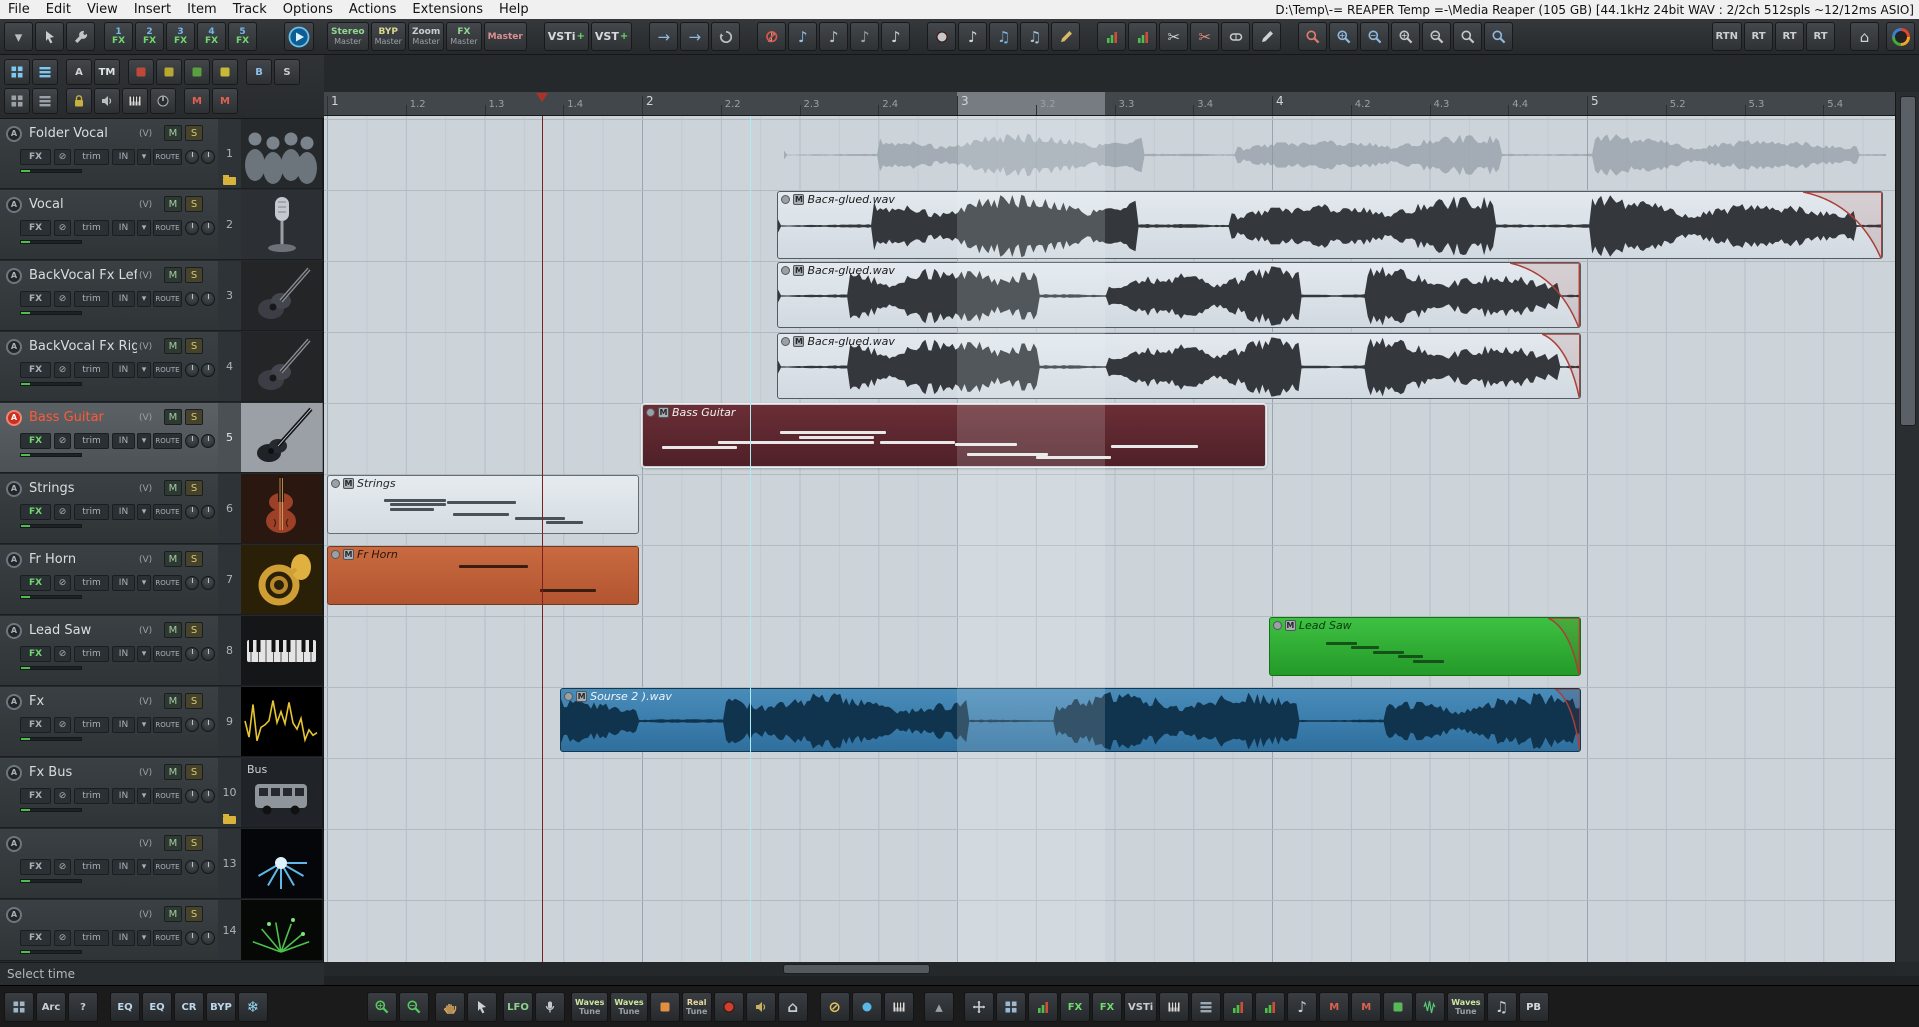 Image resolution: width=1919 pixels, height=1027 pixels. What do you see at coordinates (229, 651) in the screenshot?
I see `track-number: 8` at bounding box center [229, 651].